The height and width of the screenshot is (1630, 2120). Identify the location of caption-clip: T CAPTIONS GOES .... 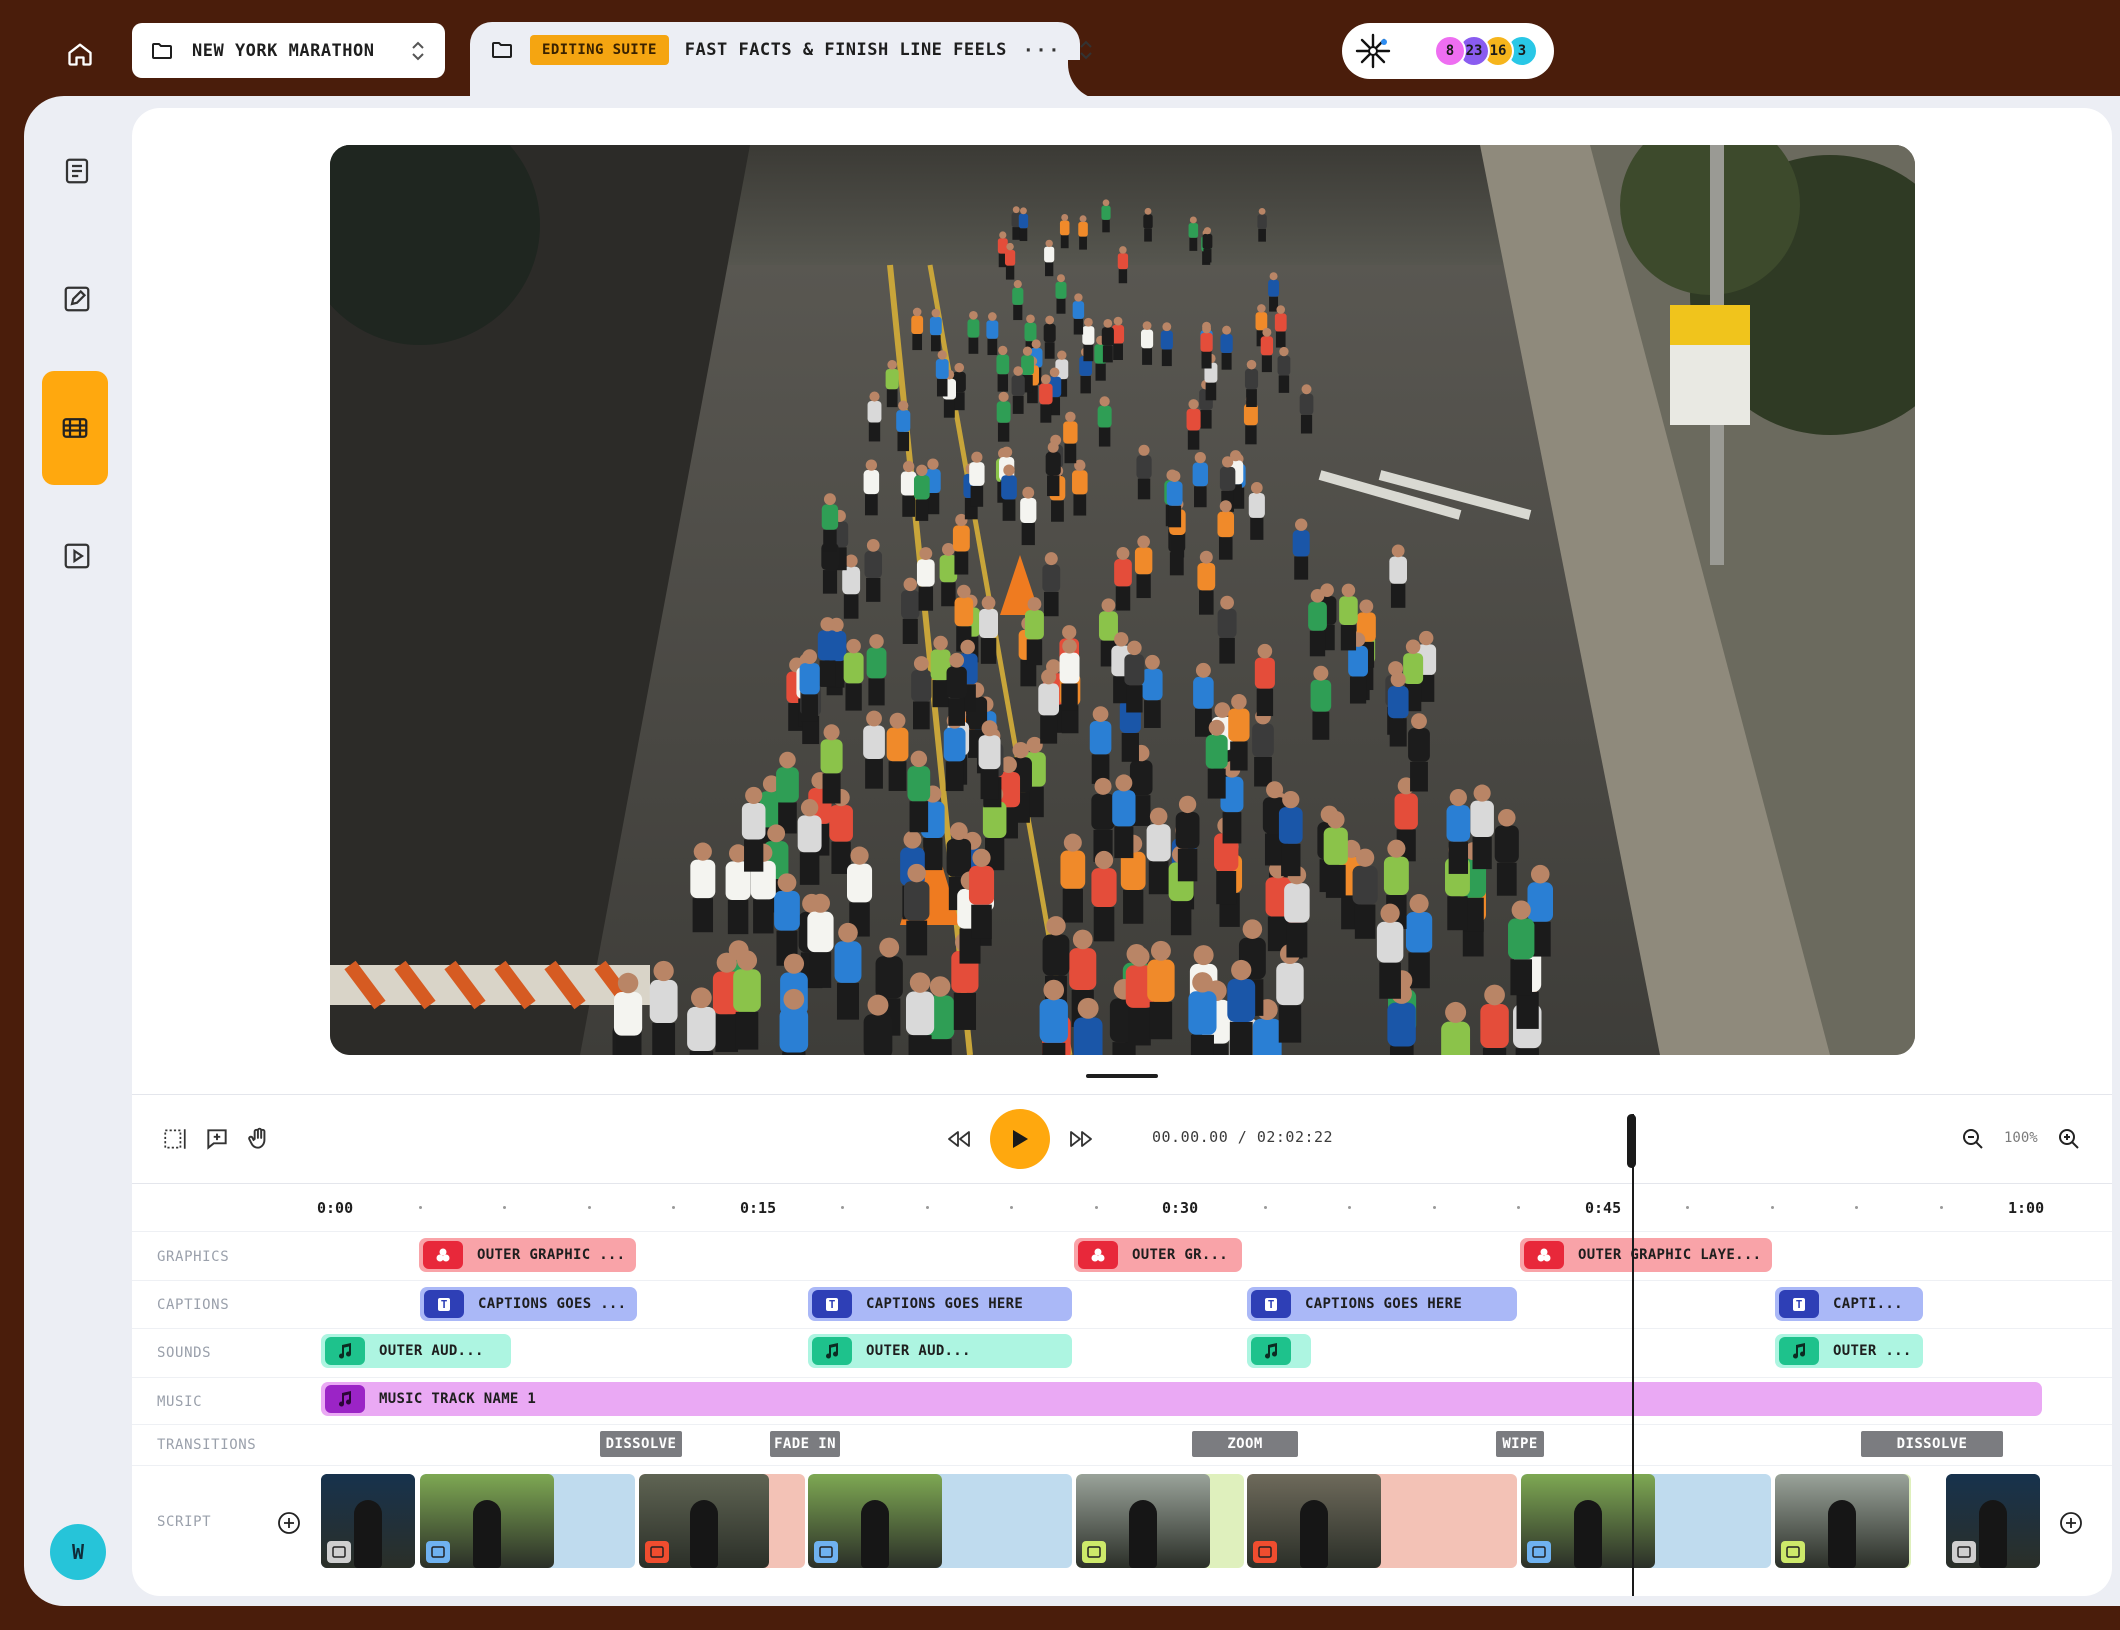
(528, 1304).